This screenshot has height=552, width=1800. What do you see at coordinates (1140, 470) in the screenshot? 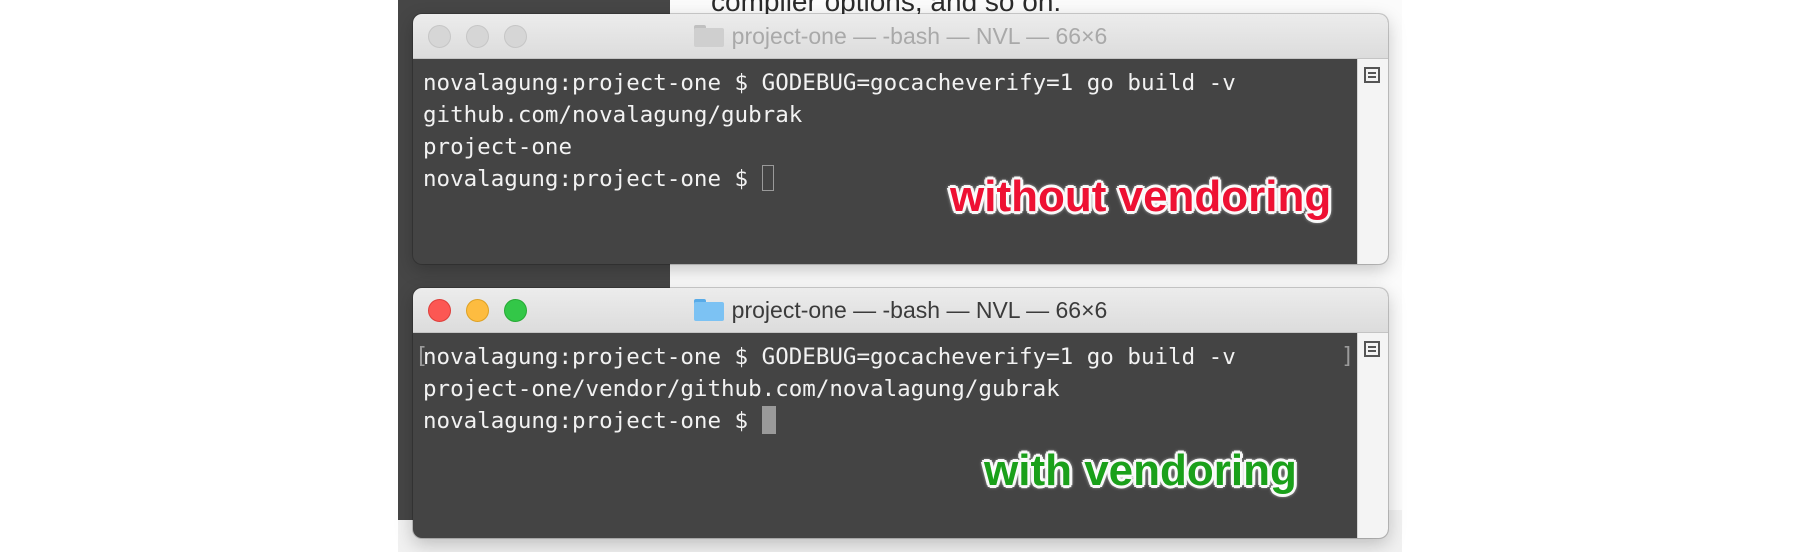
I see `annotation-with-vendoring: with vendoring` at bounding box center [1140, 470].